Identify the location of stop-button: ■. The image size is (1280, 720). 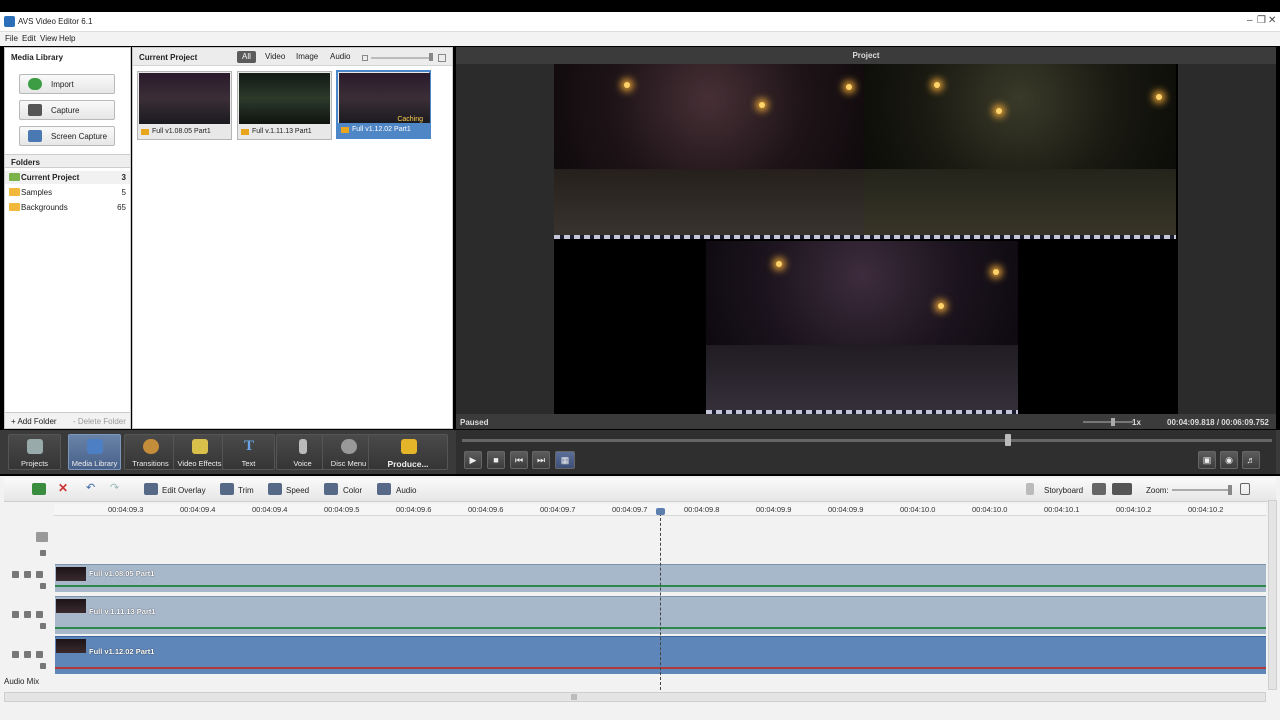
(496, 460).